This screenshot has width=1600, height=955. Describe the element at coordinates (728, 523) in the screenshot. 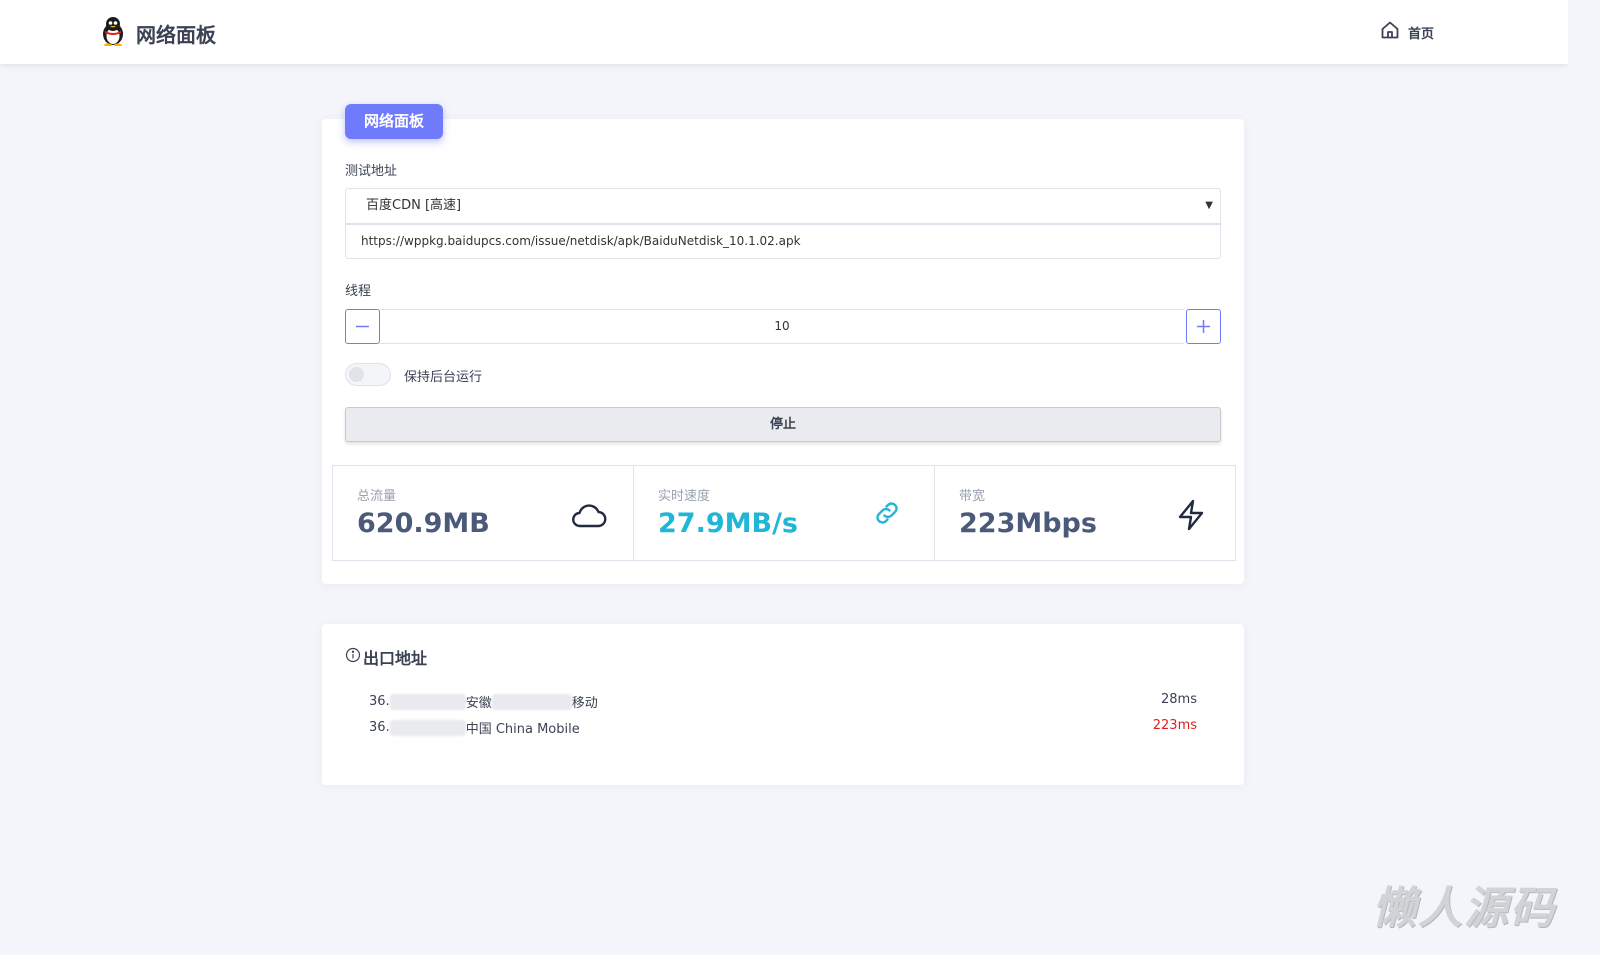

I see `stat-value: 27.9MB/s` at that location.